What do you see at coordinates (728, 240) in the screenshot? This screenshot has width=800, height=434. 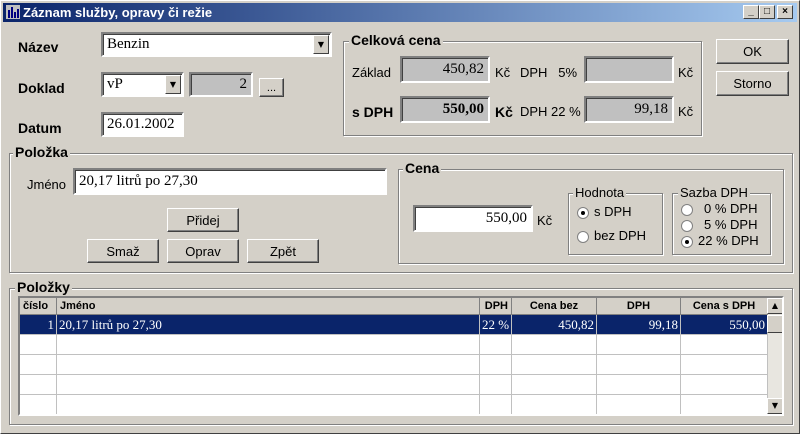 I see `sazba-22-label: 22 % DPH` at bounding box center [728, 240].